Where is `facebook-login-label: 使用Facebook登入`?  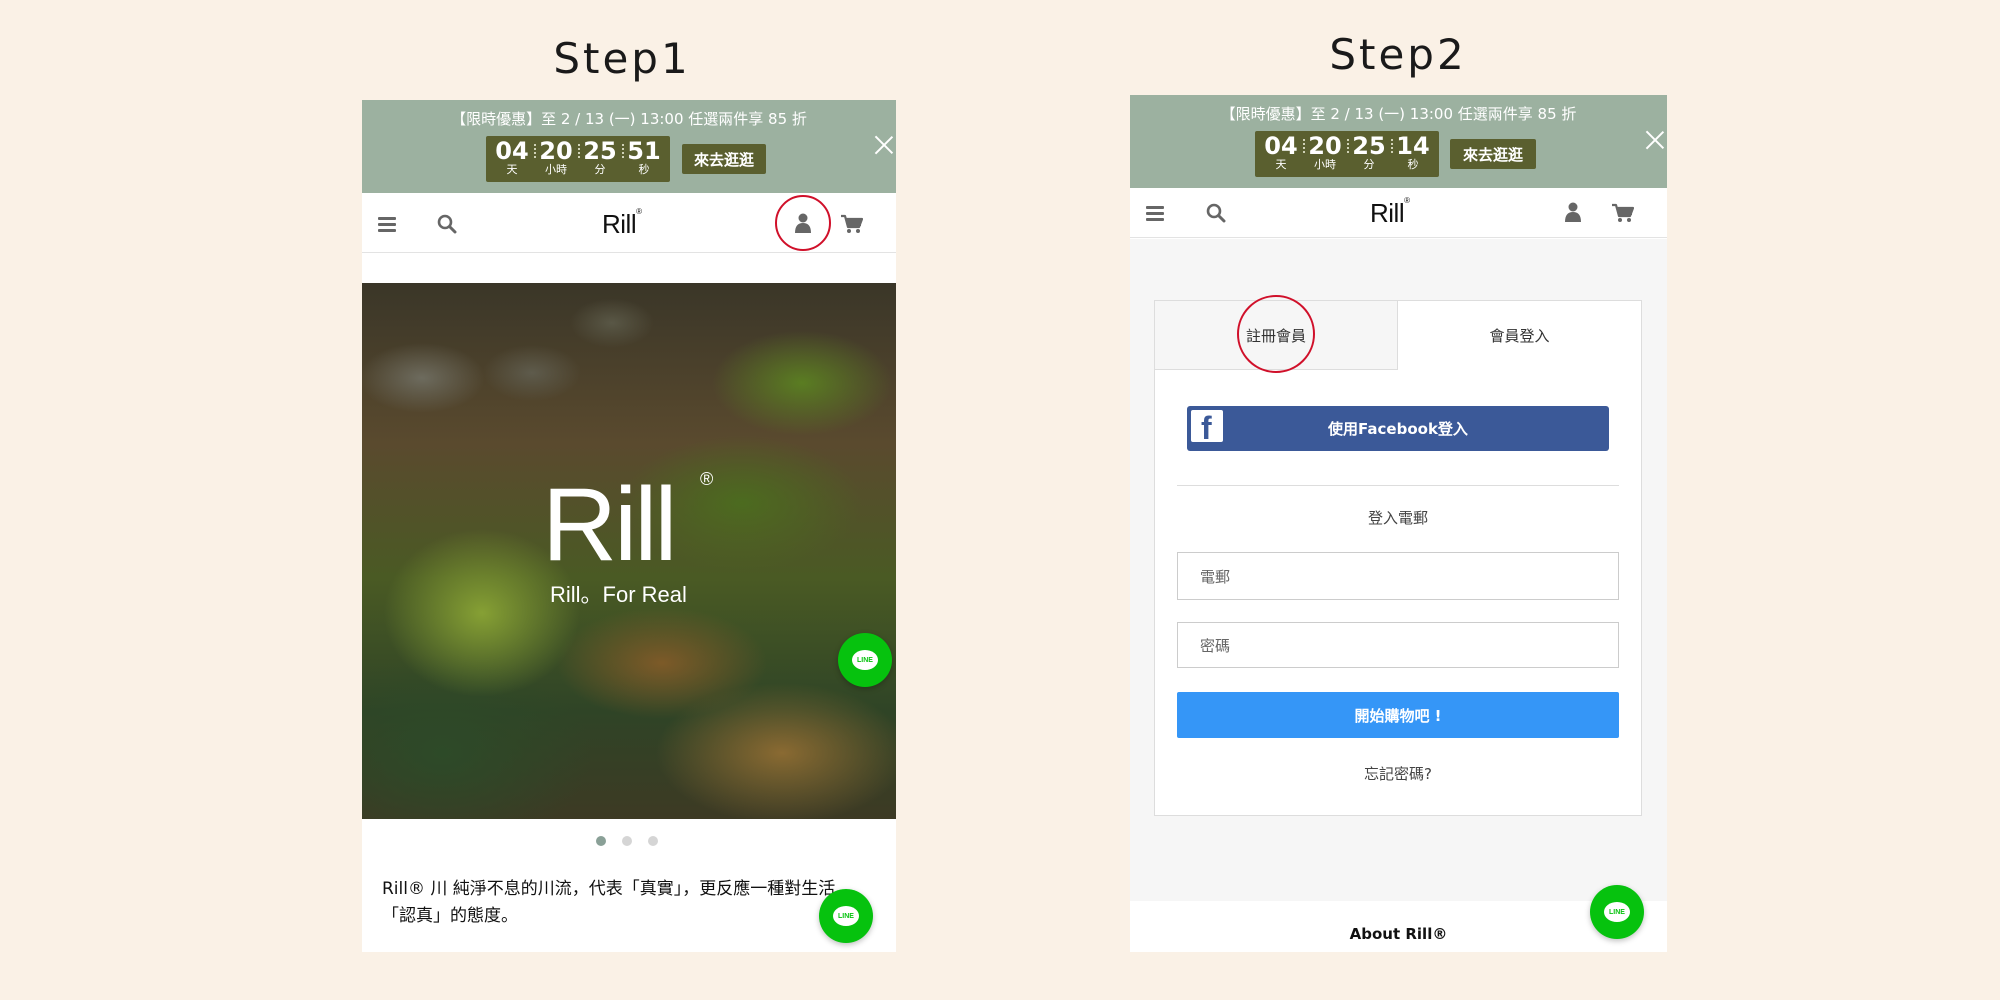
facebook-login-label: 使用Facebook登入 is located at coordinates (1398, 429).